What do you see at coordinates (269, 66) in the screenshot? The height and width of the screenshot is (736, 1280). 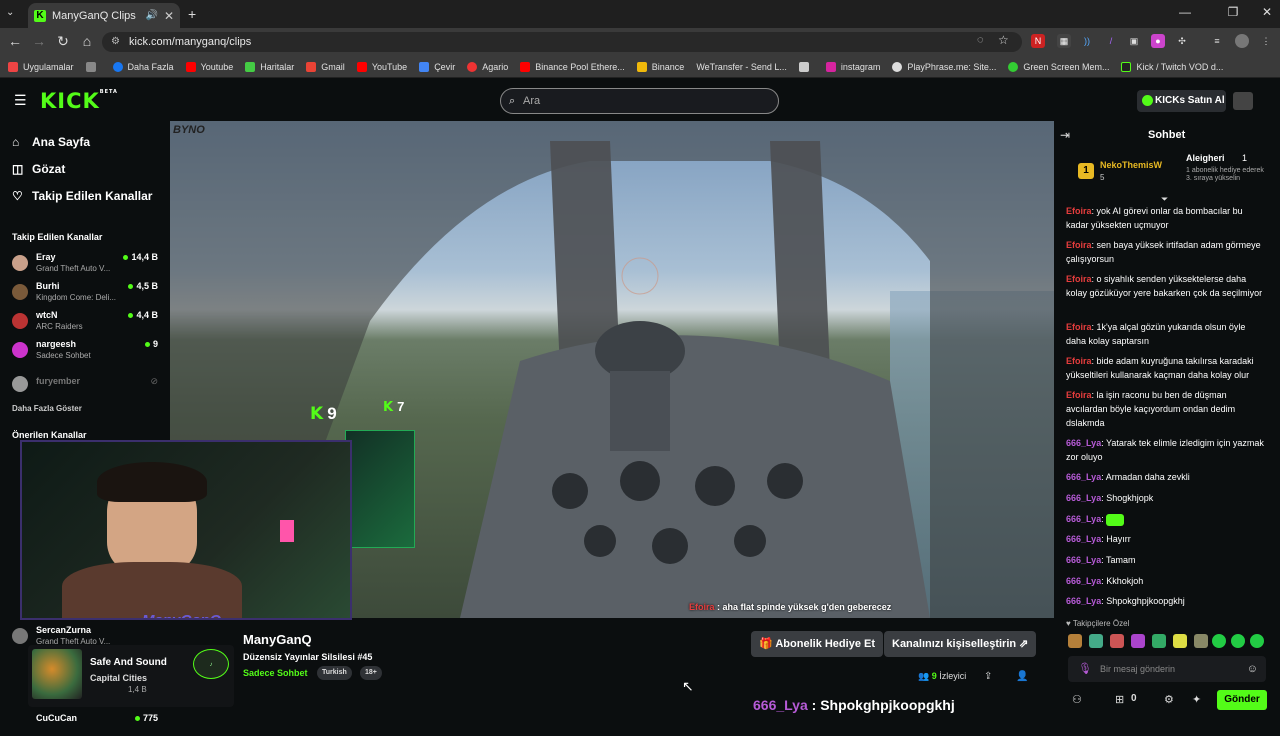 I see `bookmark-haritalar: Haritalar` at bounding box center [269, 66].